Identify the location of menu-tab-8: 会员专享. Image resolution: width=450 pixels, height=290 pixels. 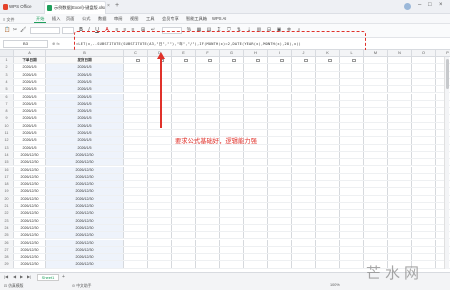
(170, 19).